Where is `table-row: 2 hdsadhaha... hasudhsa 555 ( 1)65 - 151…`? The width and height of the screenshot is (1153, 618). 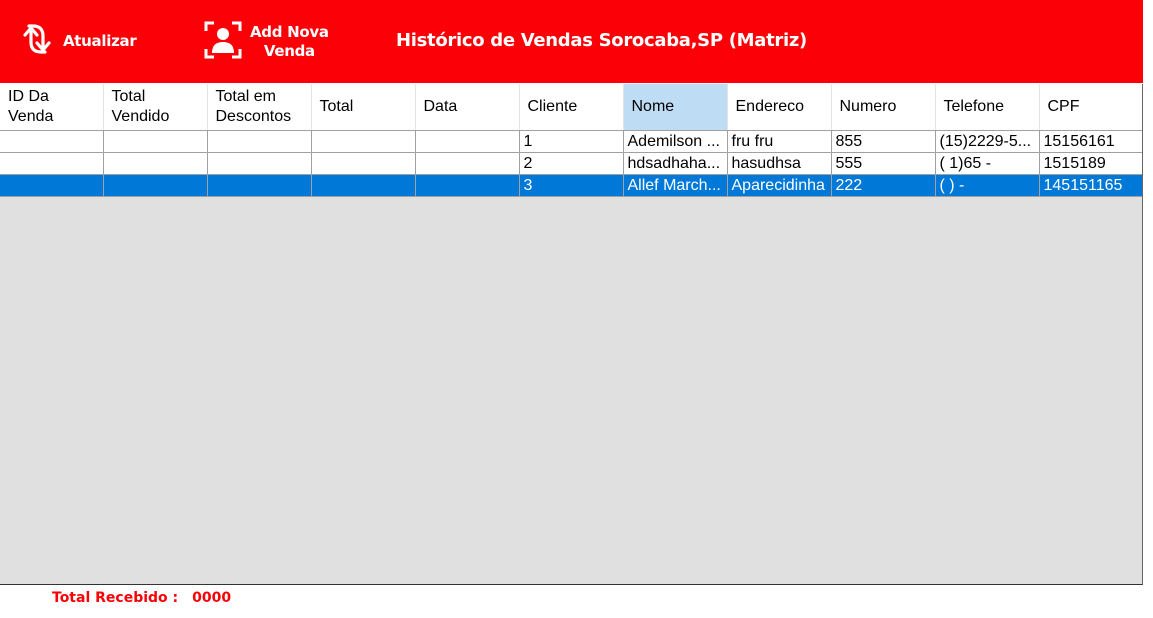
table-row: 2 hdsadhaha... hasudhsa 555 ( 1)65 - 151… is located at coordinates (571, 163).